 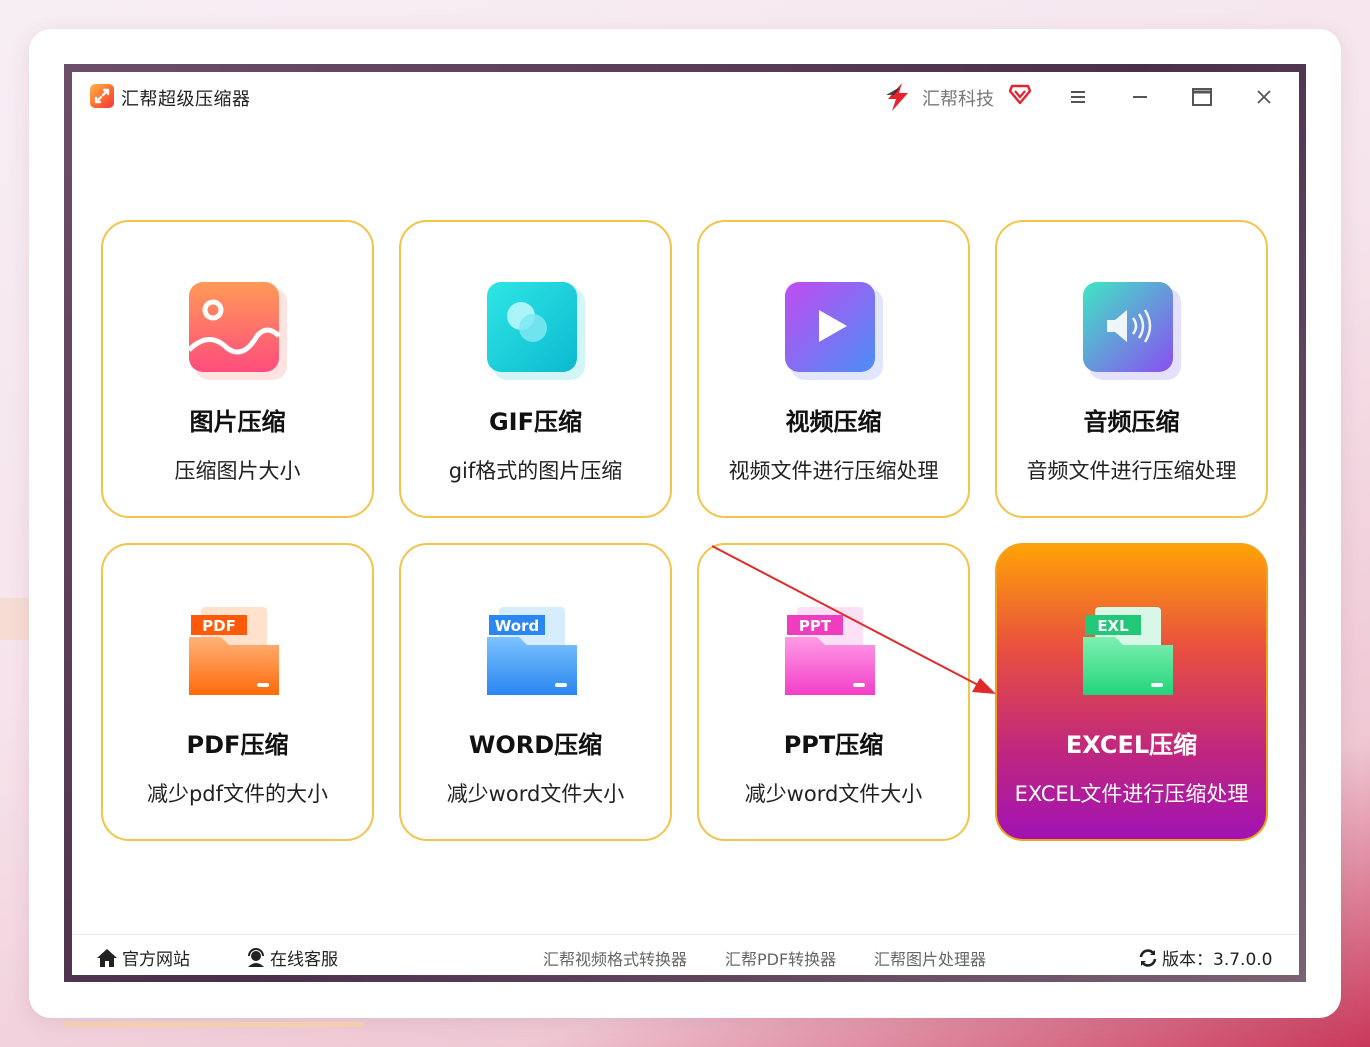 I want to click on headset-icon, so click(x=256, y=957).